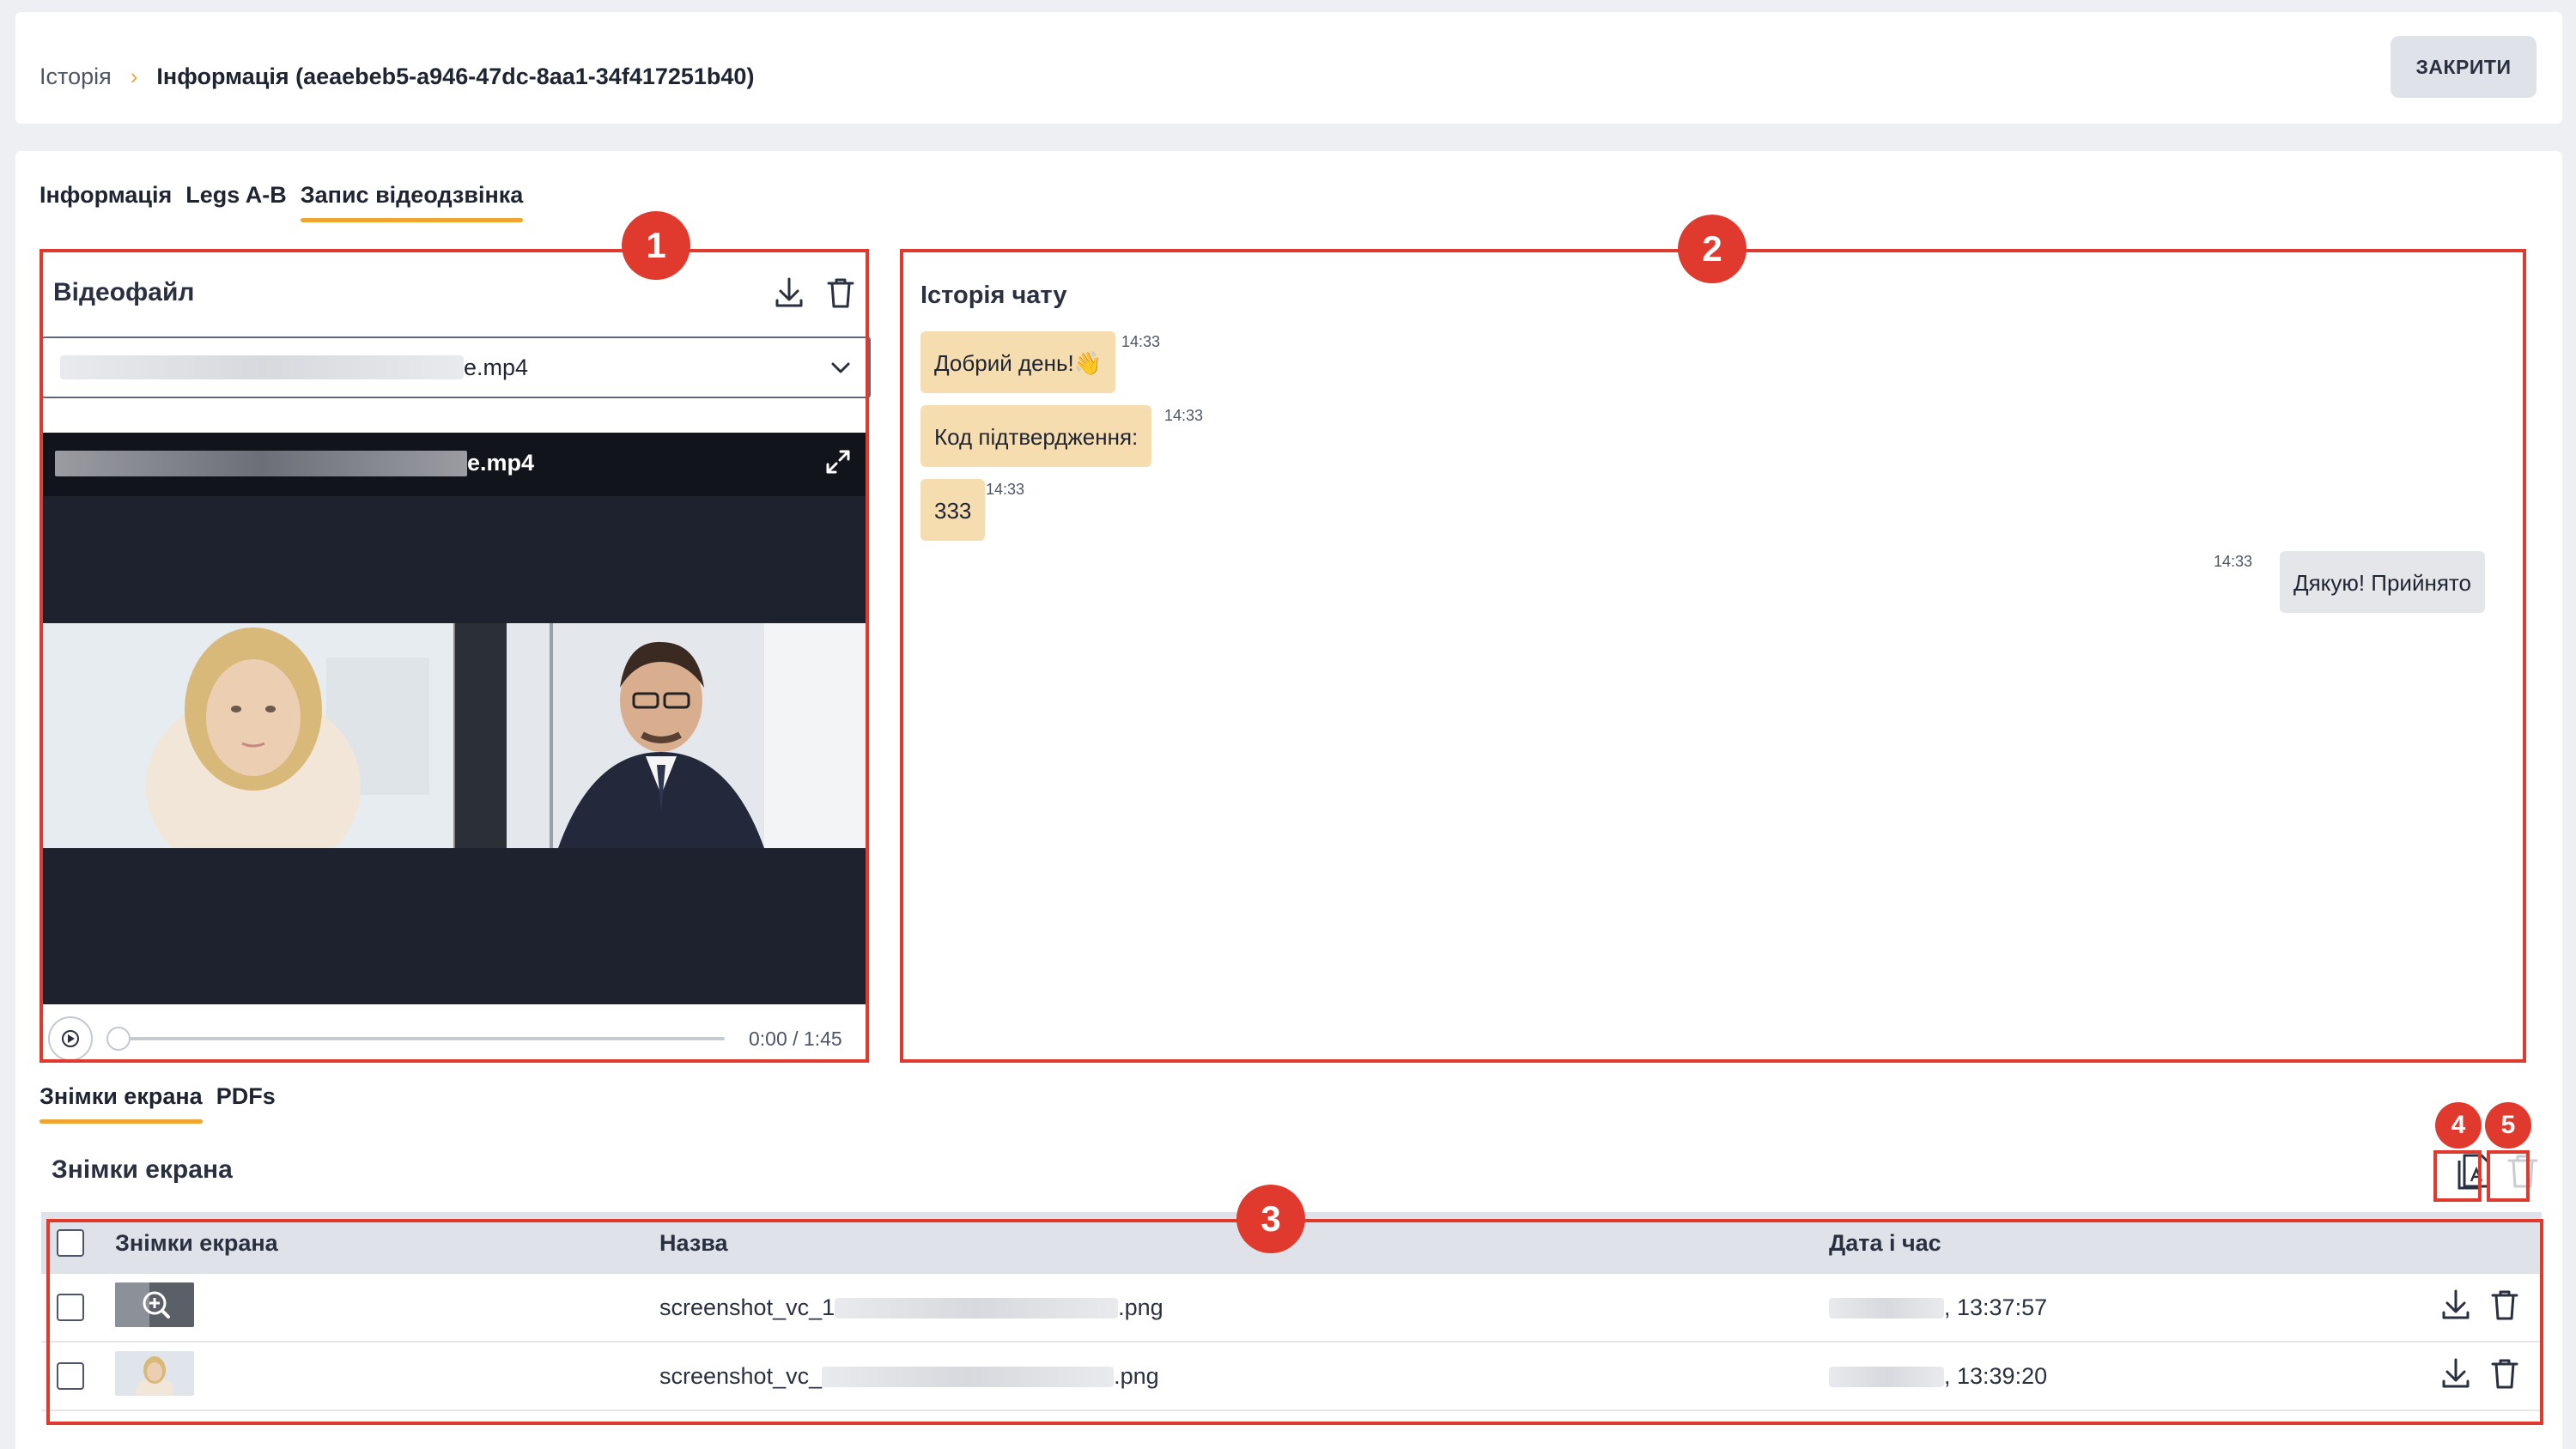  I want to click on chevron-down-icon, so click(841, 370).